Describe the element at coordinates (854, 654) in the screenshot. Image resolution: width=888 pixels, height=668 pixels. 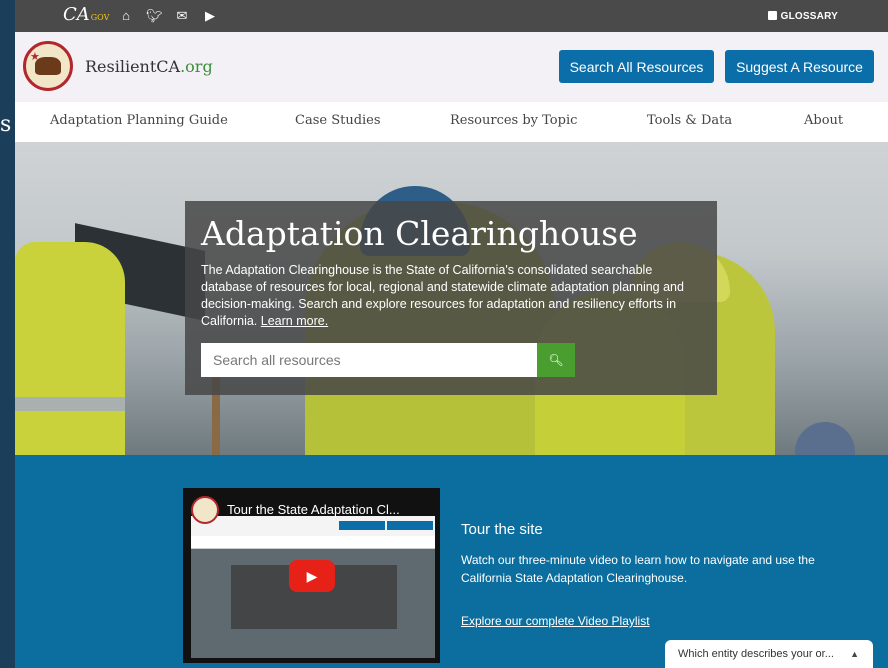
I see `chevron-up-icon: ▲` at that location.